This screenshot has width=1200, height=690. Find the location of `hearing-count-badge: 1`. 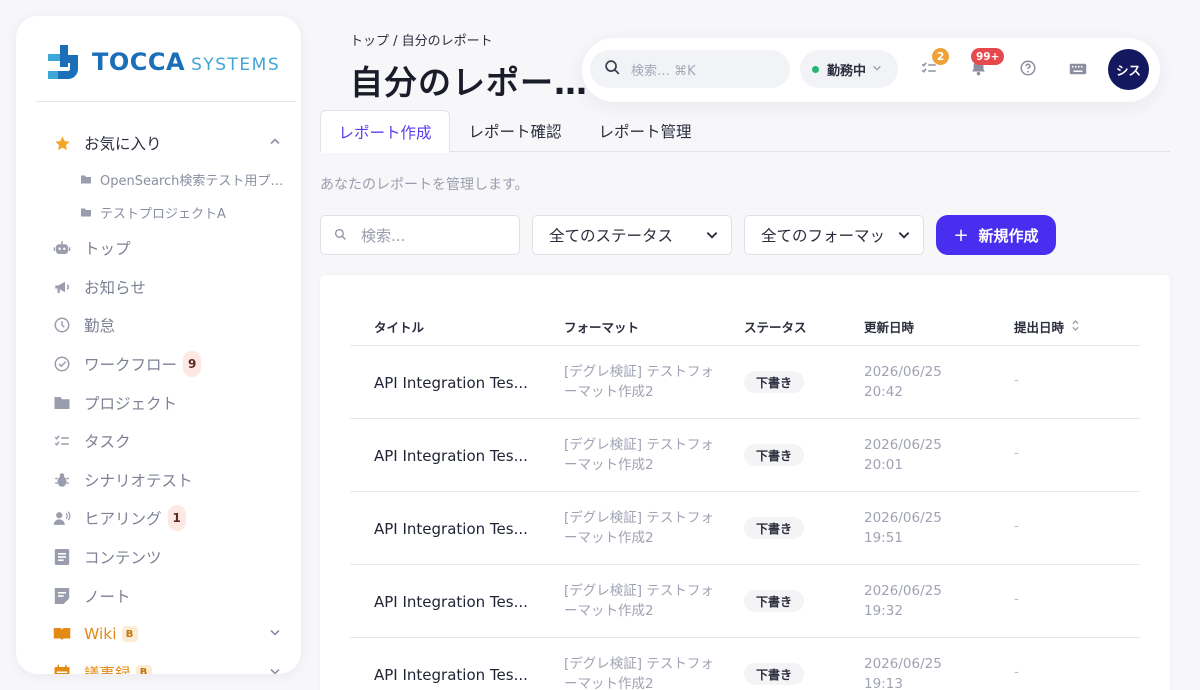

hearing-count-badge: 1 is located at coordinates (176, 518).